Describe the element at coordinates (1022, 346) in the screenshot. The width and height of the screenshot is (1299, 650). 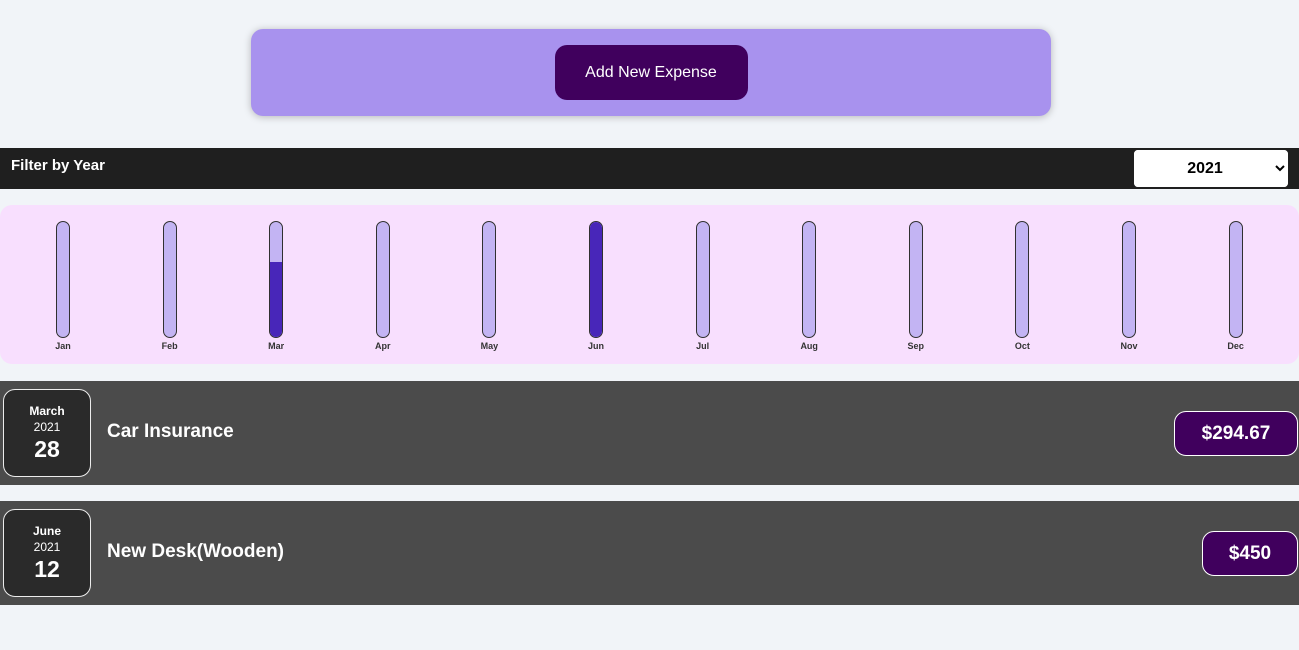
I see `chart-bar-label: Oct` at that location.